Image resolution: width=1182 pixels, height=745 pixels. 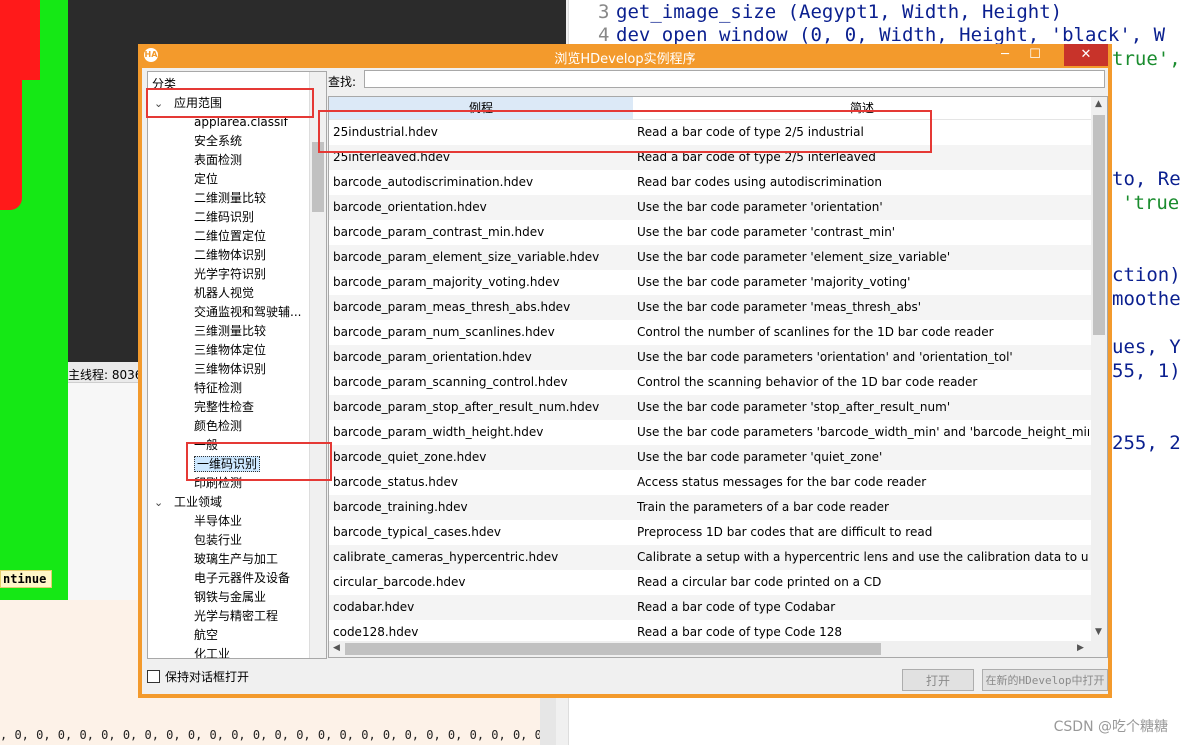 I want to click on tree-item: 颜色检测, so click(x=218, y=426).